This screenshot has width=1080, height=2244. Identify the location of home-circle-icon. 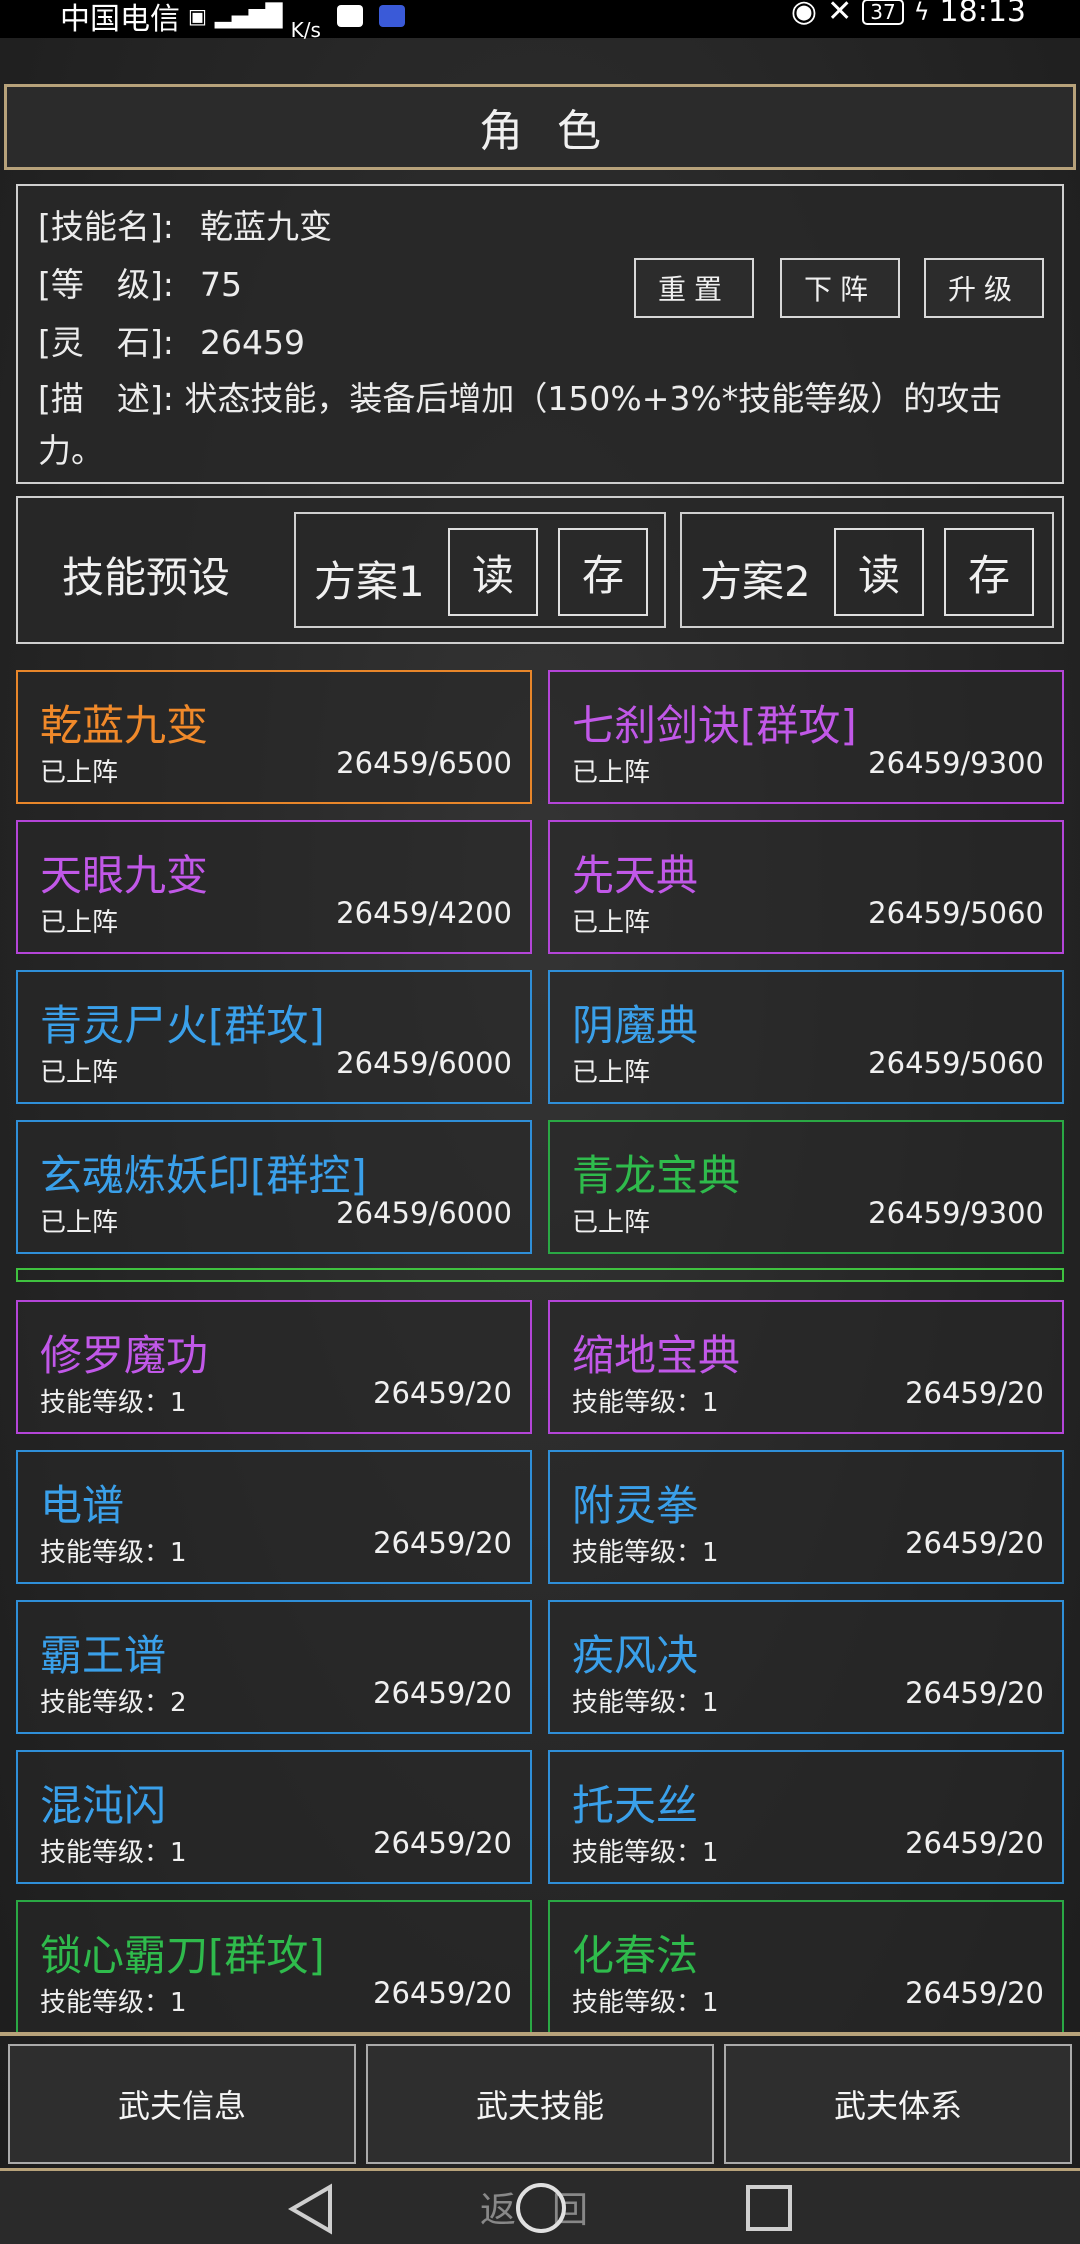
(541, 2208).